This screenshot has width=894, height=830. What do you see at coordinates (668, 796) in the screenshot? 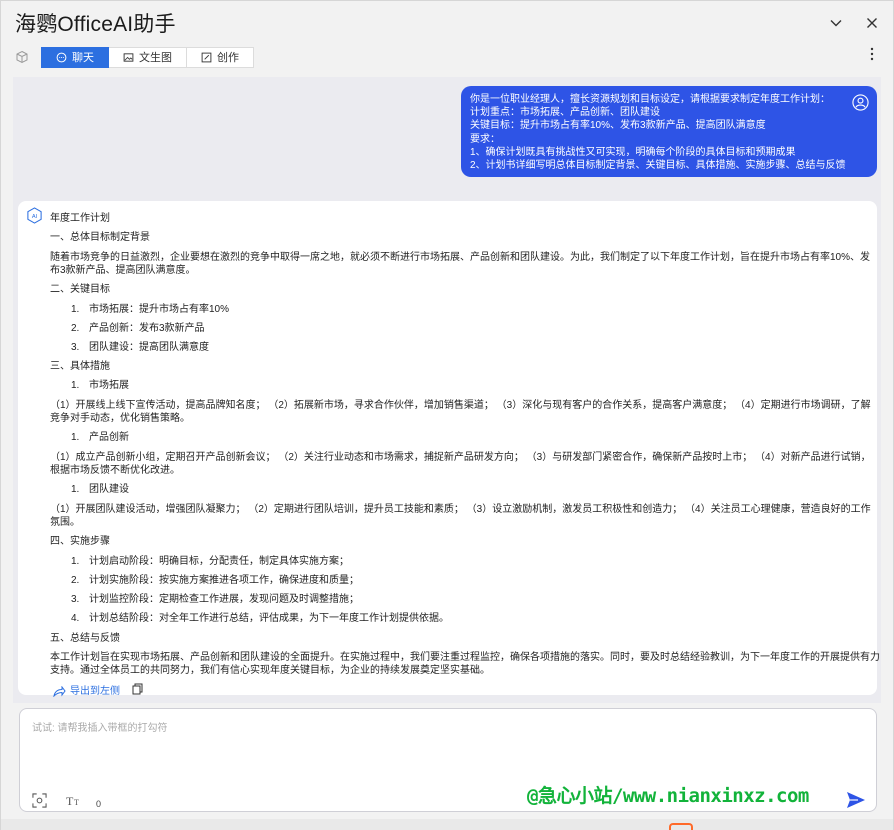
I see `watermark: @急心小站/www.nianxinxz.com` at bounding box center [668, 796].